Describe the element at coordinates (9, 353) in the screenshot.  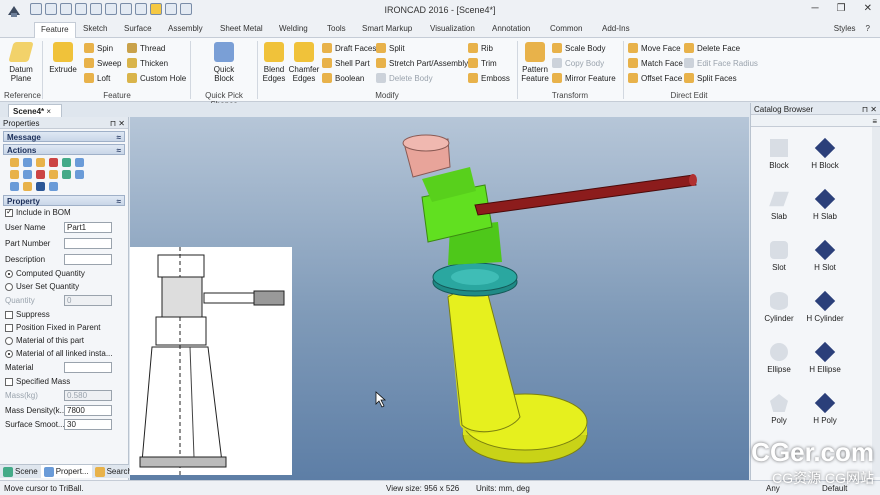
I see `material-all-radio` at that location.